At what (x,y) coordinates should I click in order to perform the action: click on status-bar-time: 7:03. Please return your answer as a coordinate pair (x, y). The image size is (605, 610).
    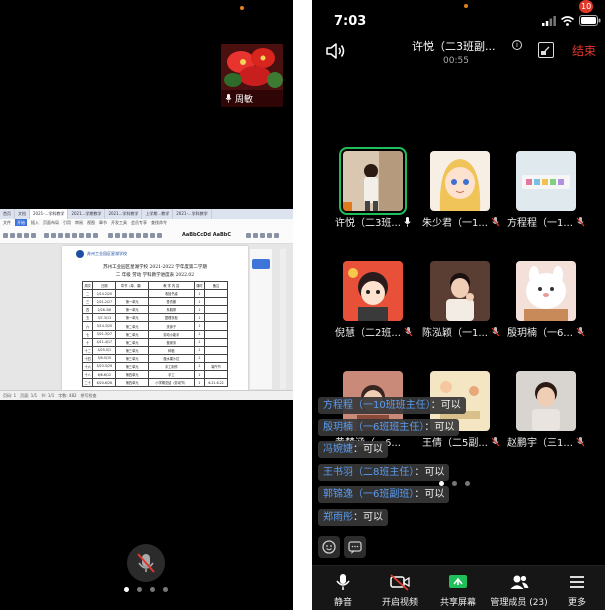
    Looking at the image, I should click on (350, 21).